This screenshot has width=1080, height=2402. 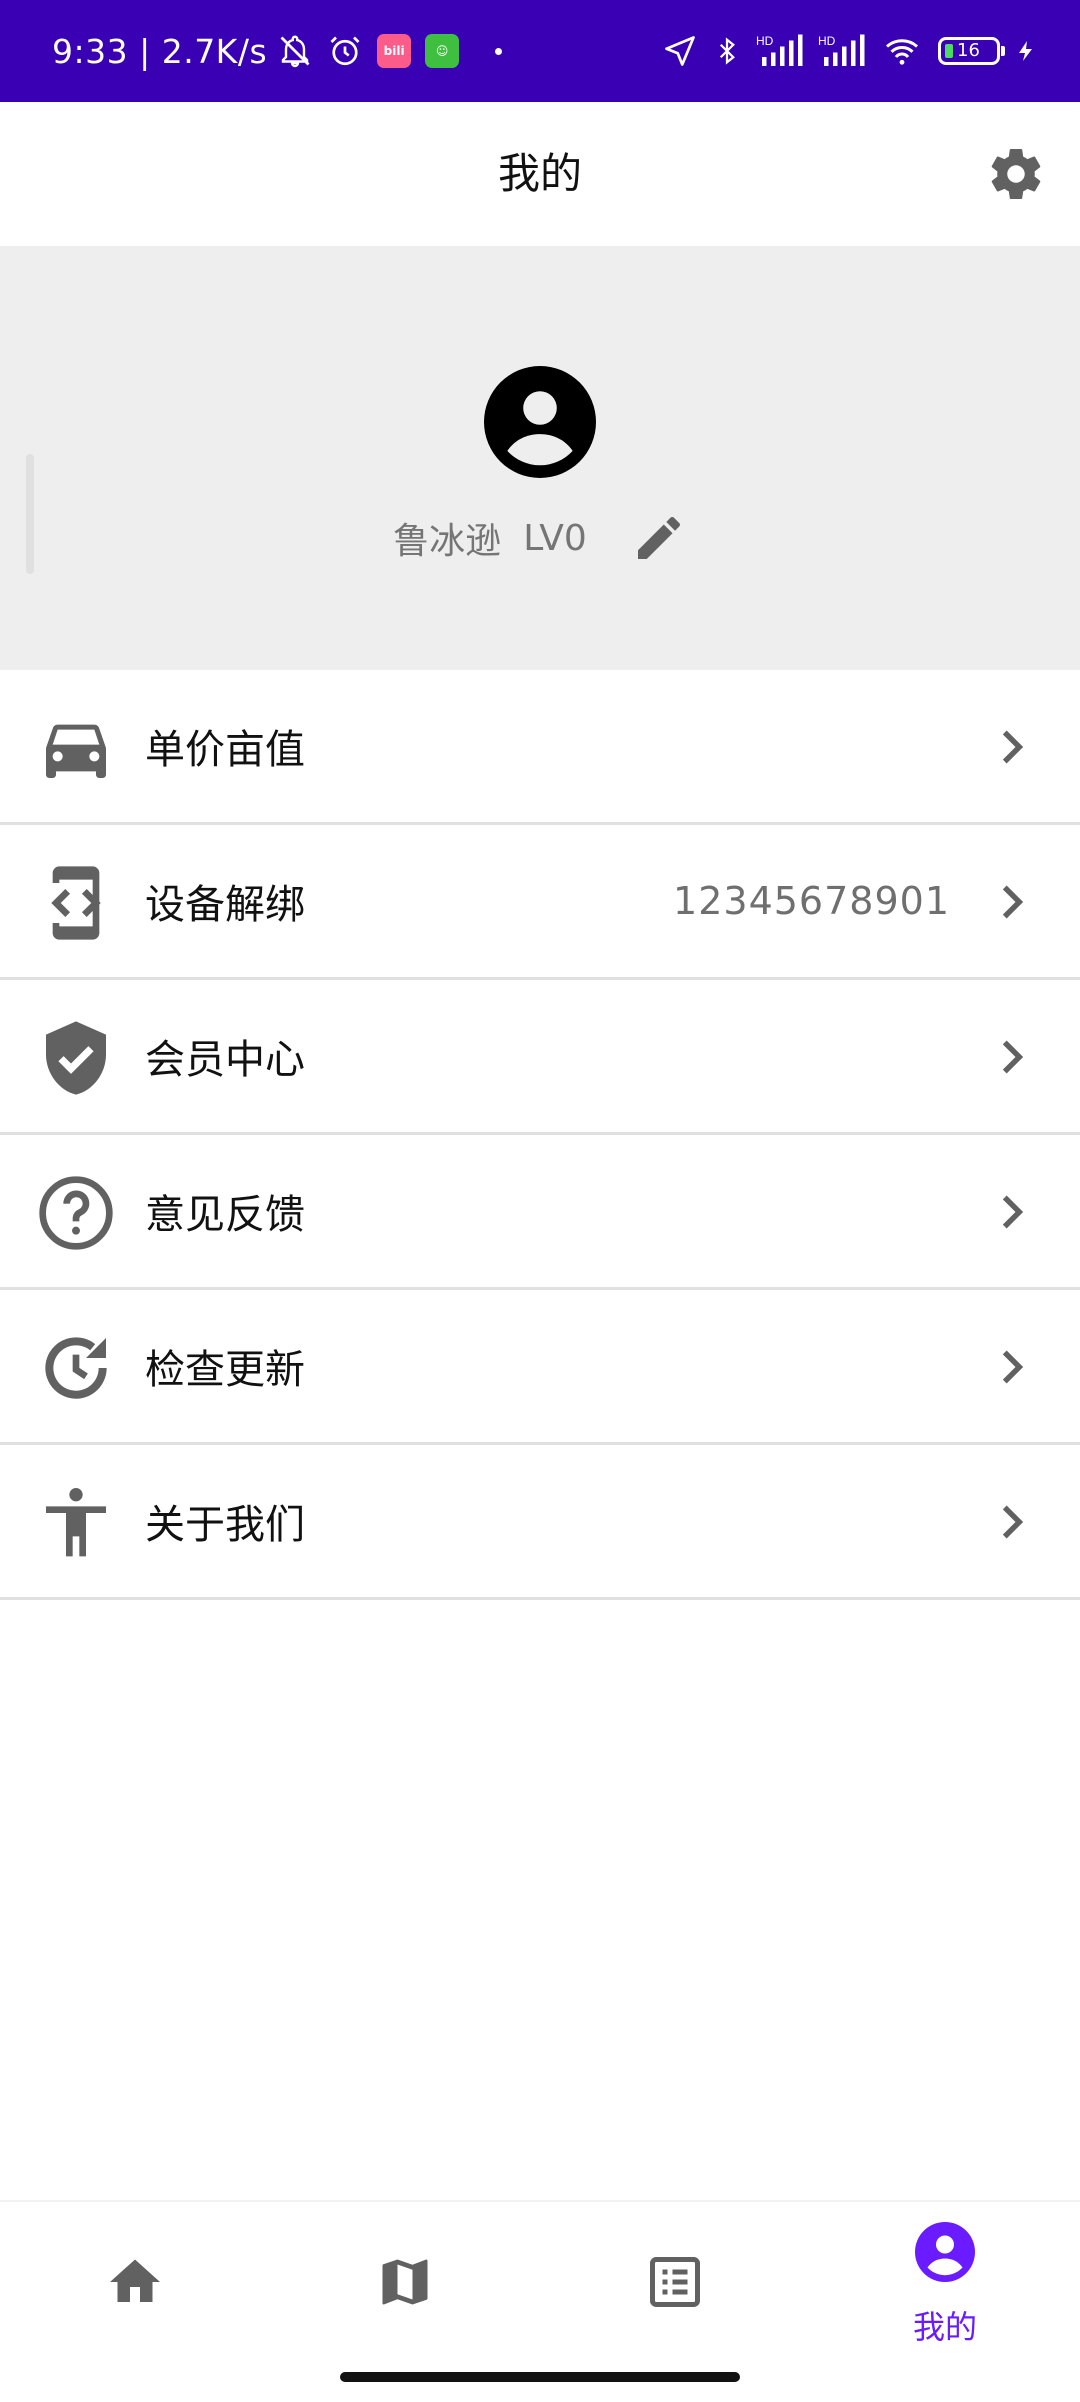 What do you see at coordinates (447, 541) in the screenshot?
I see `user-name: 鲁冰逊` at bounding box center [447, 541].